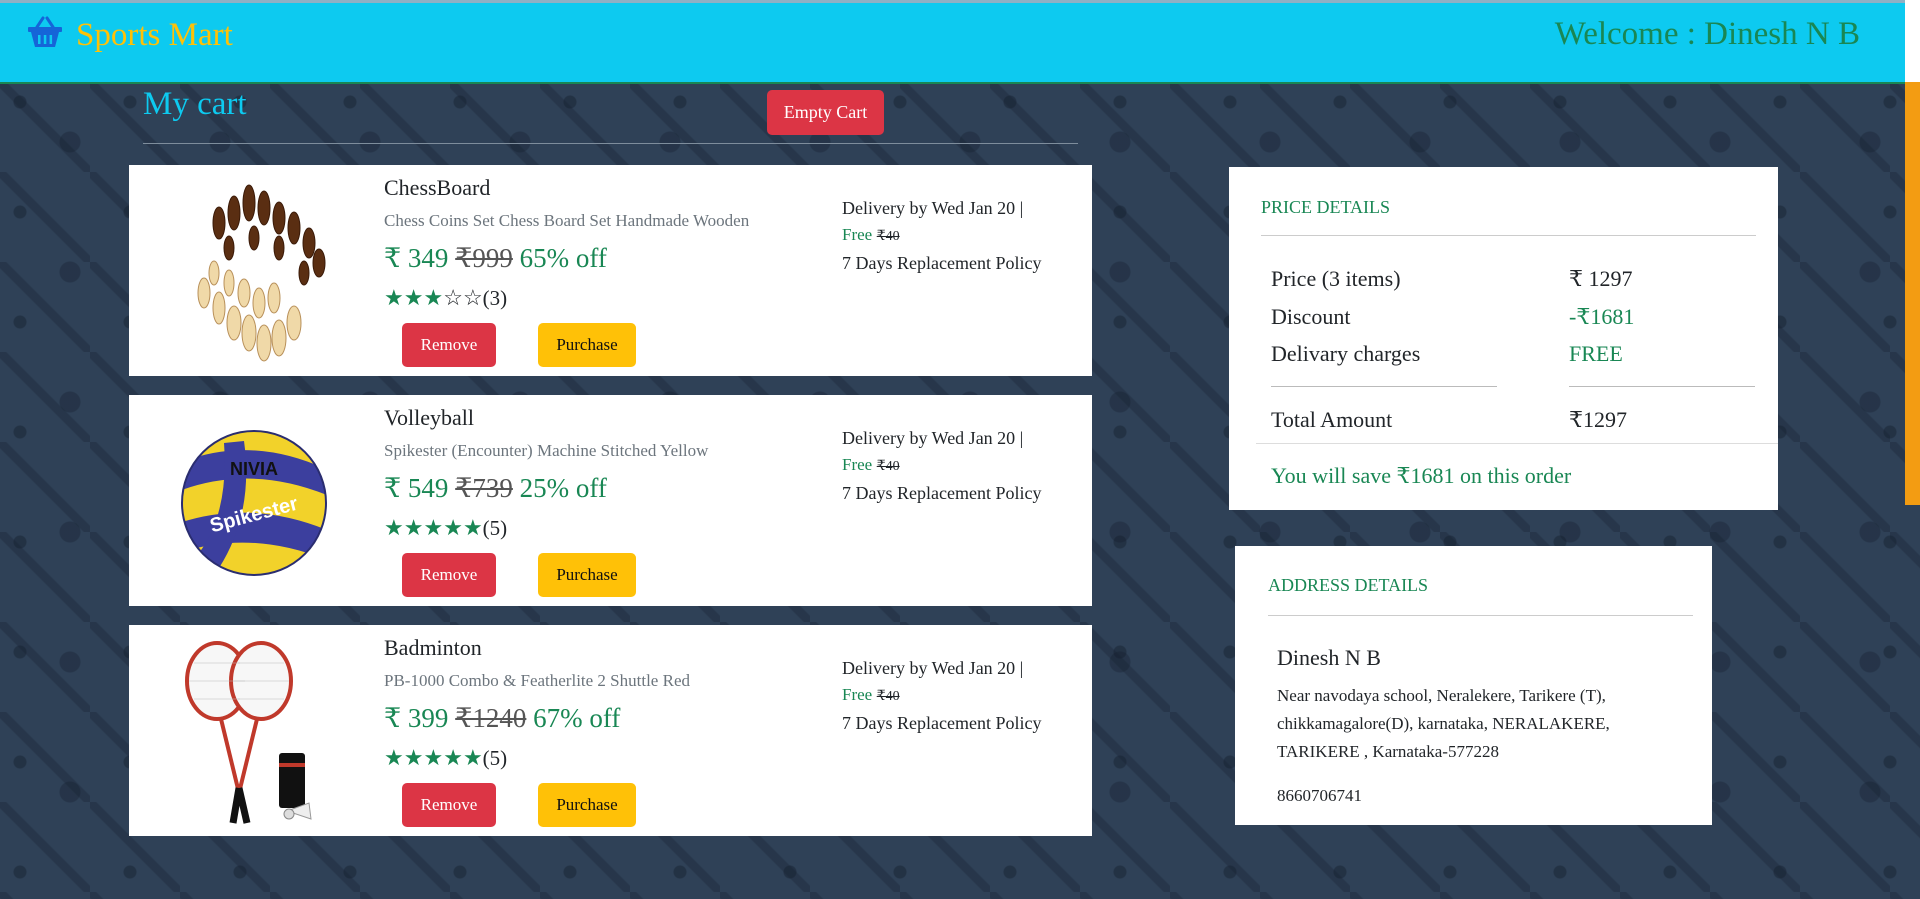  What do you see at coordinates (254, 270) in the screenshot?
I see `chessboard-image` at bounding box center [254, 270].